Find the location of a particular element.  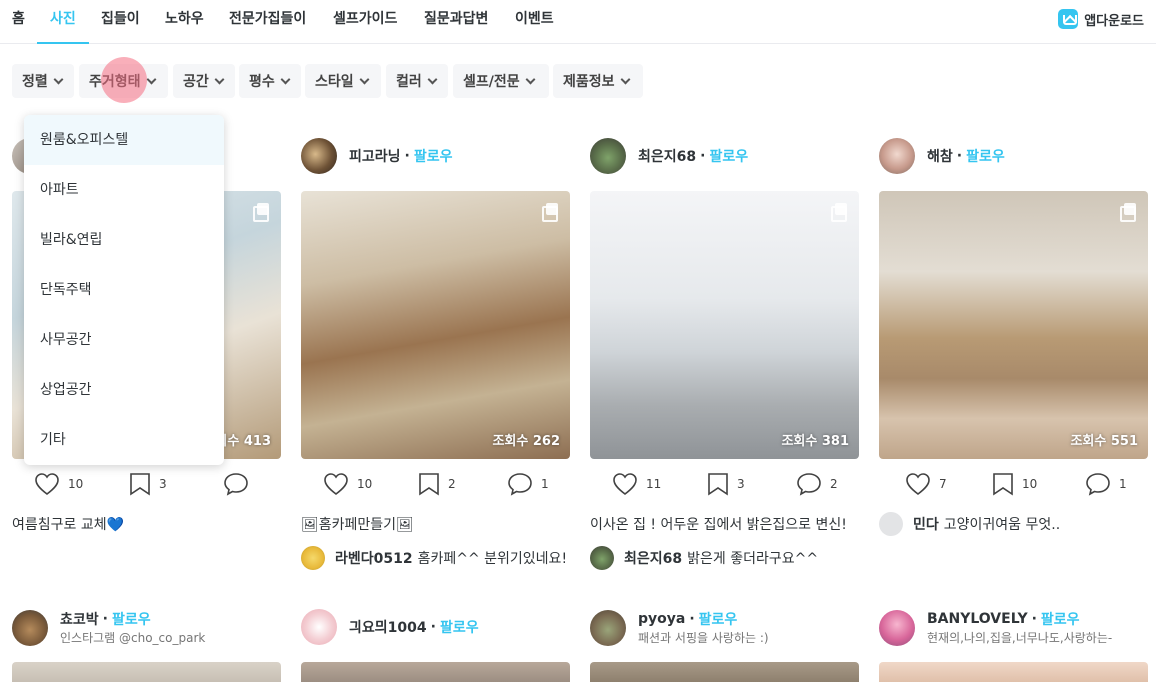

card-author: 긔요믜1004 · 팔로우 is located at coordinates (390, 627).